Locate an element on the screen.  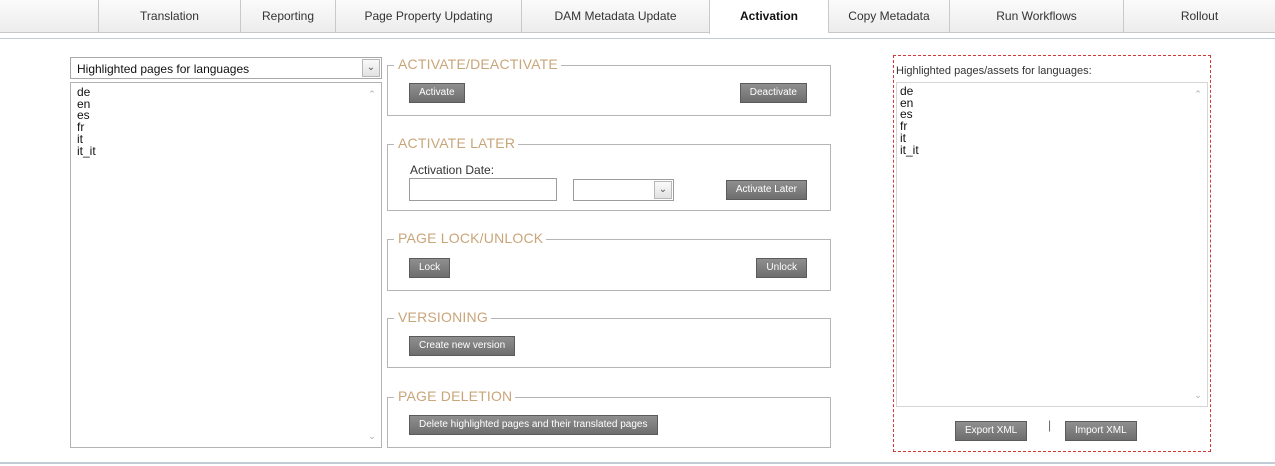
tab-activation: Activation is located at coordinates (768, 17).